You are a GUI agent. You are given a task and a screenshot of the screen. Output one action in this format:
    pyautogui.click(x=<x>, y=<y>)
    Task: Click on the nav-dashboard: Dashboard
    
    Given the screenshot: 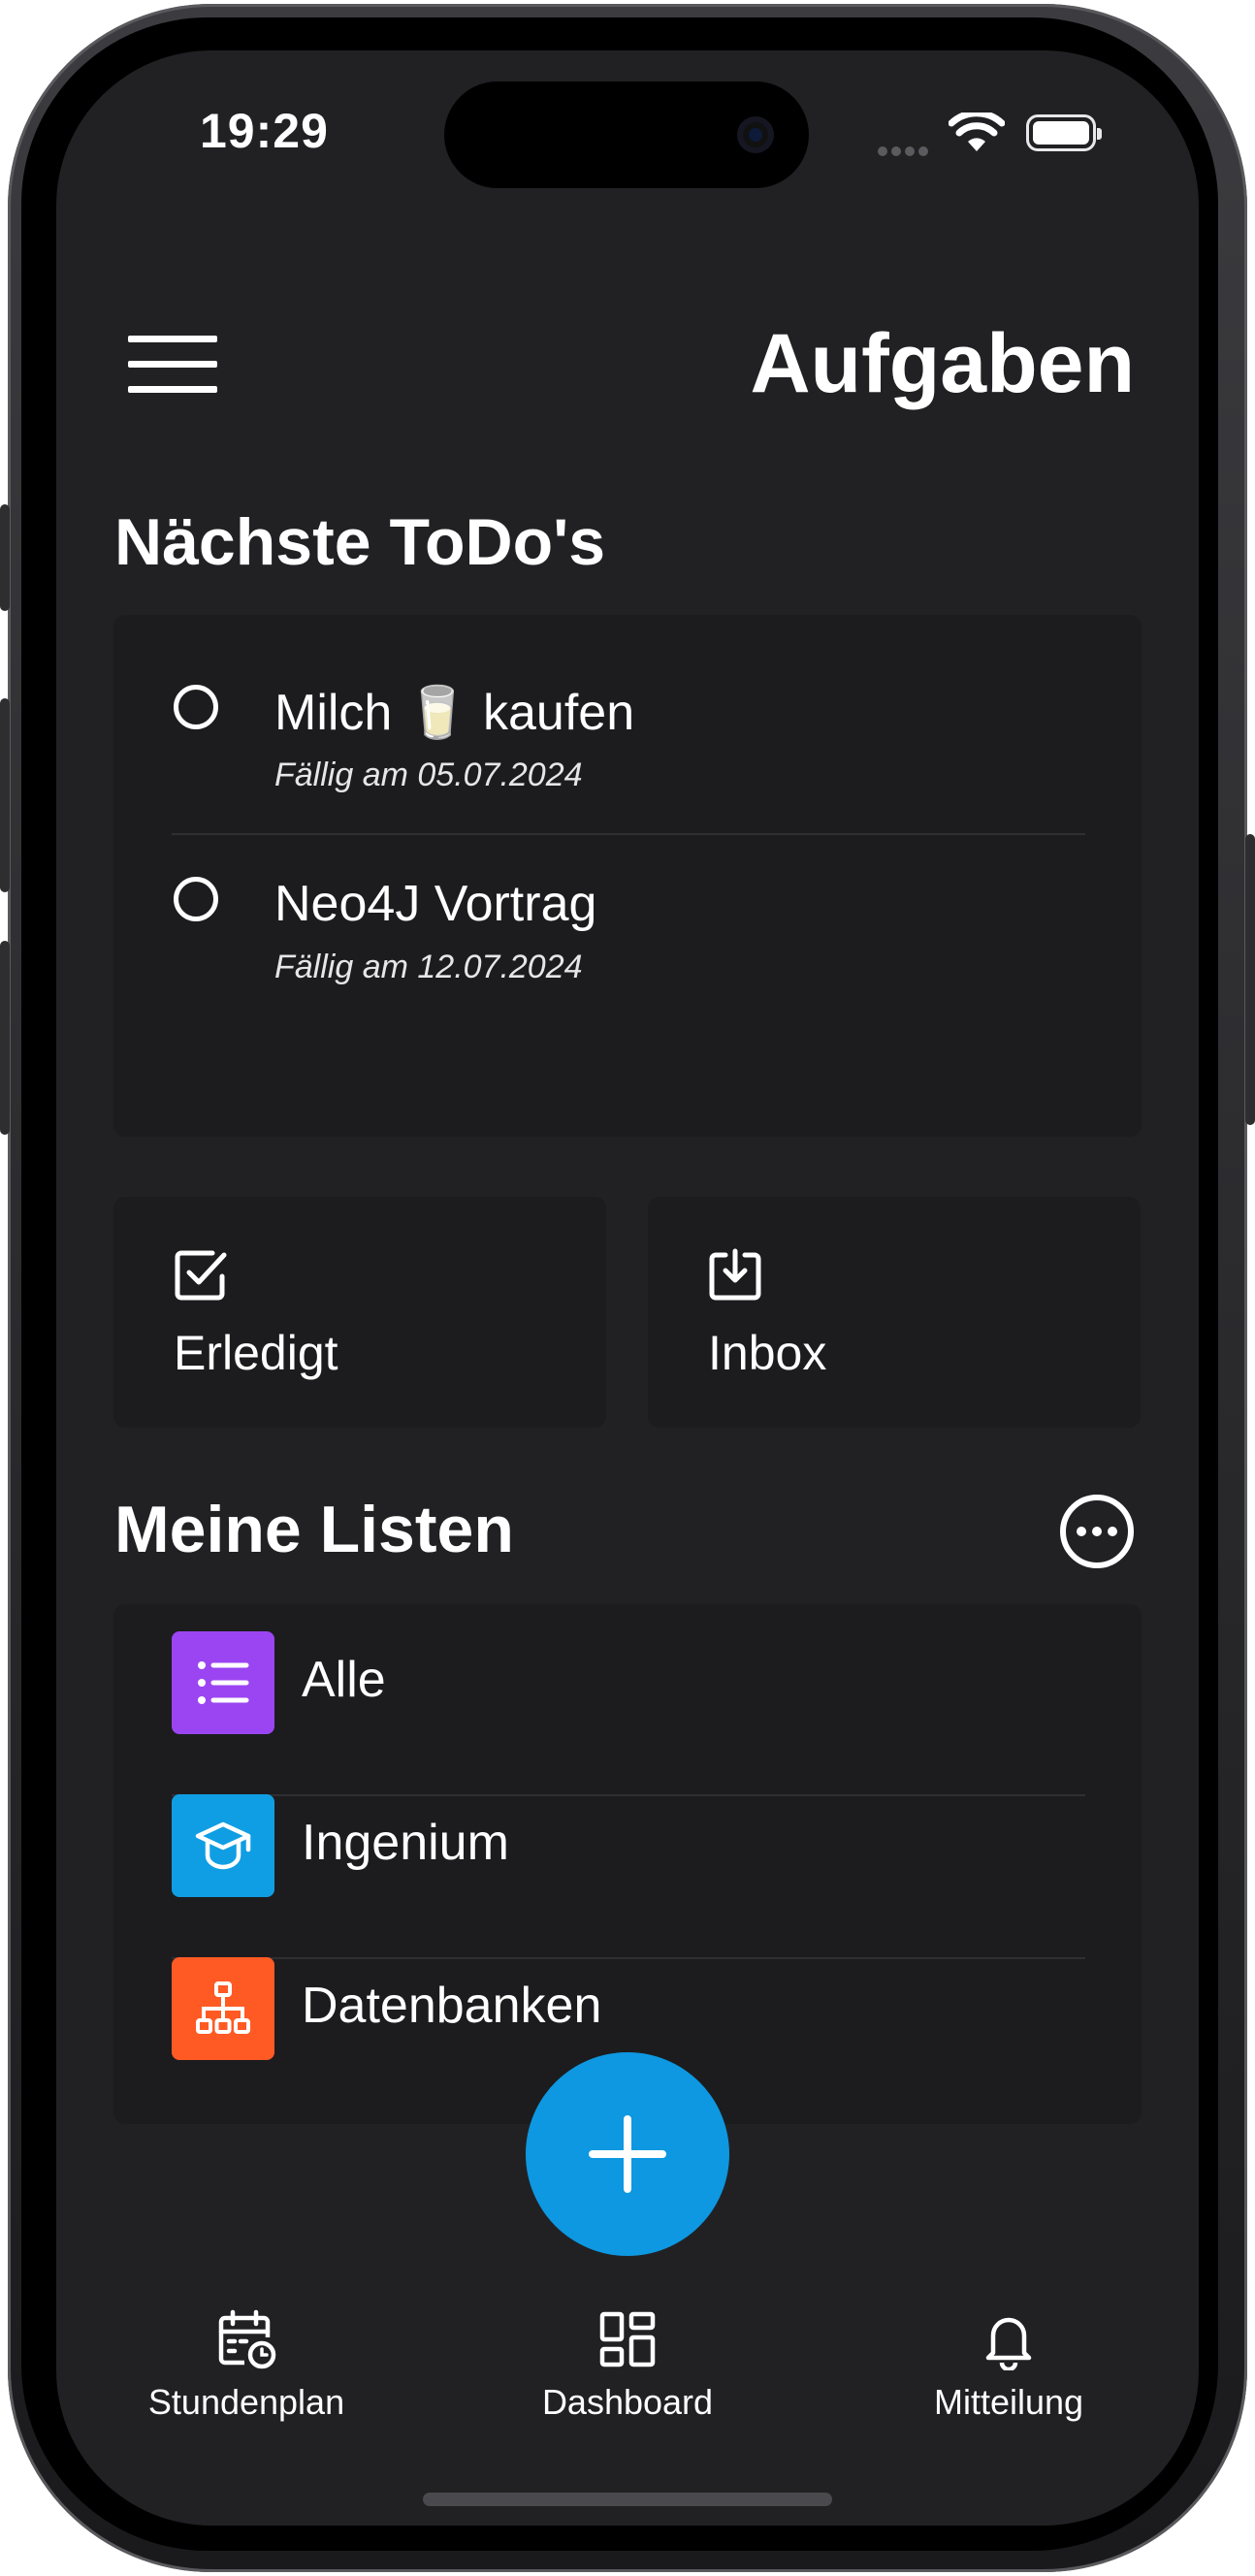 What is the action you would take?
    pyautogui.click(x=627, y=2371)
    